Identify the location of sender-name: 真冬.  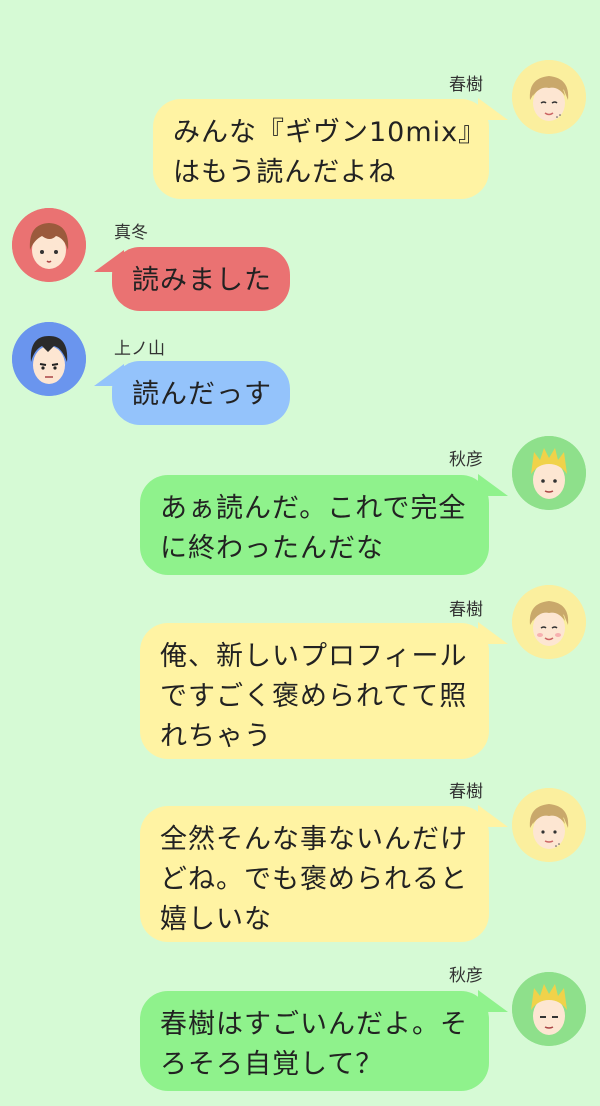
(131, 233).